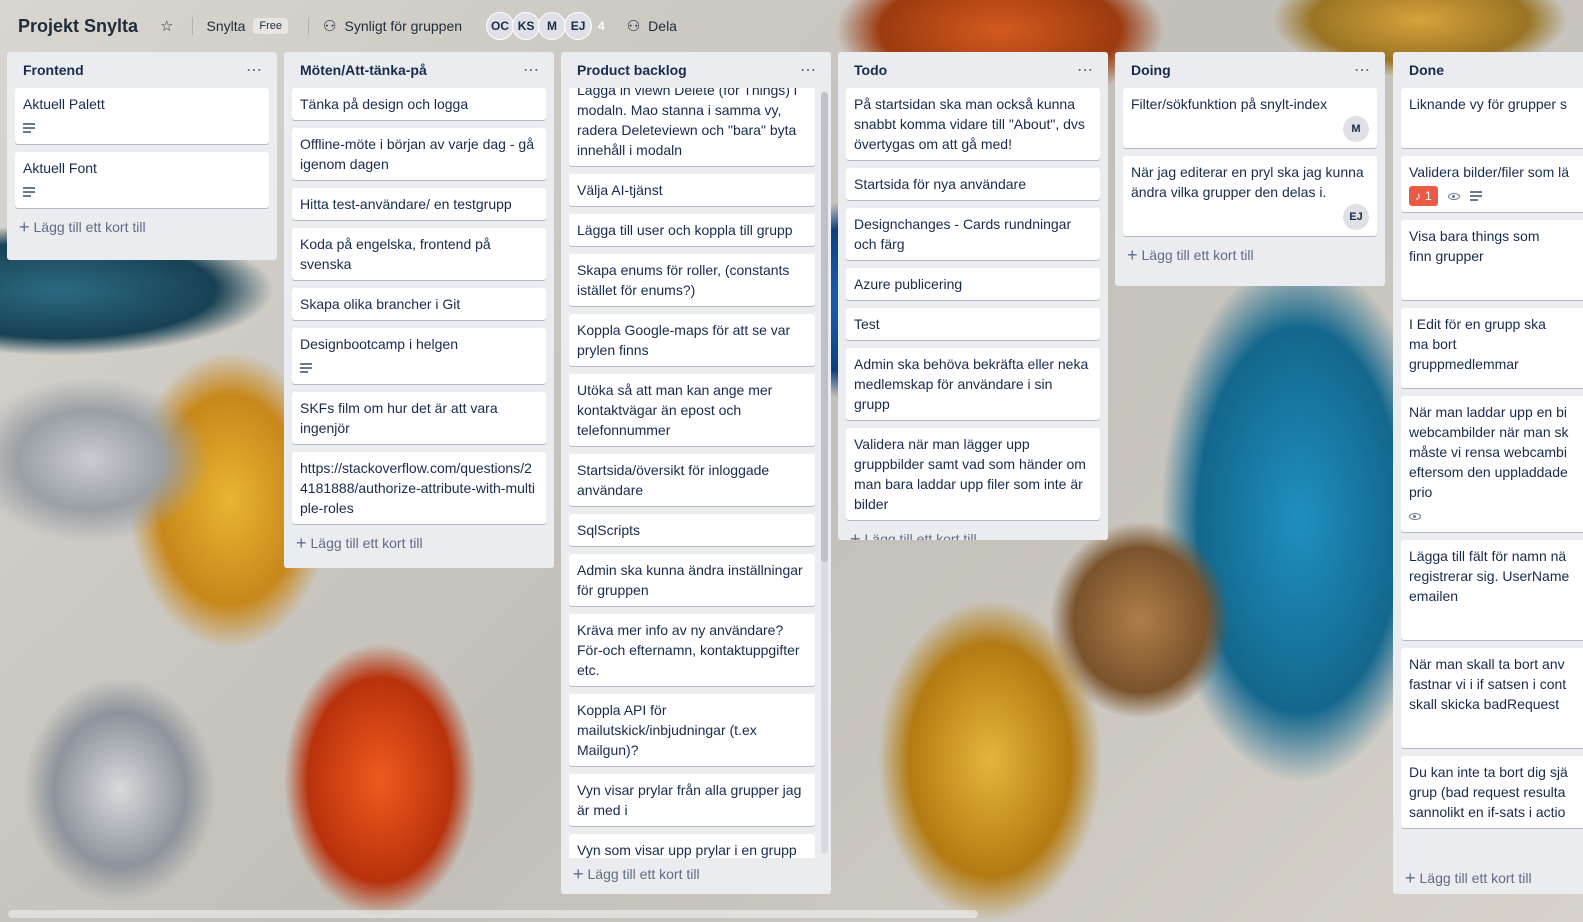  What do you see at coordinates (78, 26) in the screenshot?
I see `board-title: Projekt Snylta` at bounding box center [78, 26].